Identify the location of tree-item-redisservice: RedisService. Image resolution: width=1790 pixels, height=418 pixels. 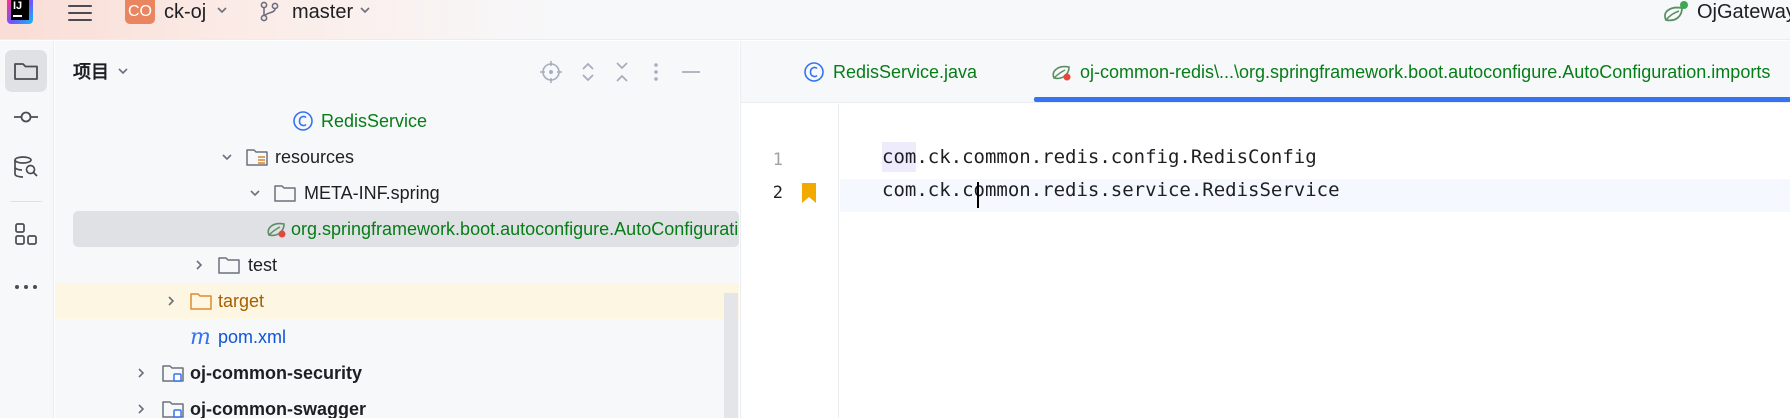
(397, 121).